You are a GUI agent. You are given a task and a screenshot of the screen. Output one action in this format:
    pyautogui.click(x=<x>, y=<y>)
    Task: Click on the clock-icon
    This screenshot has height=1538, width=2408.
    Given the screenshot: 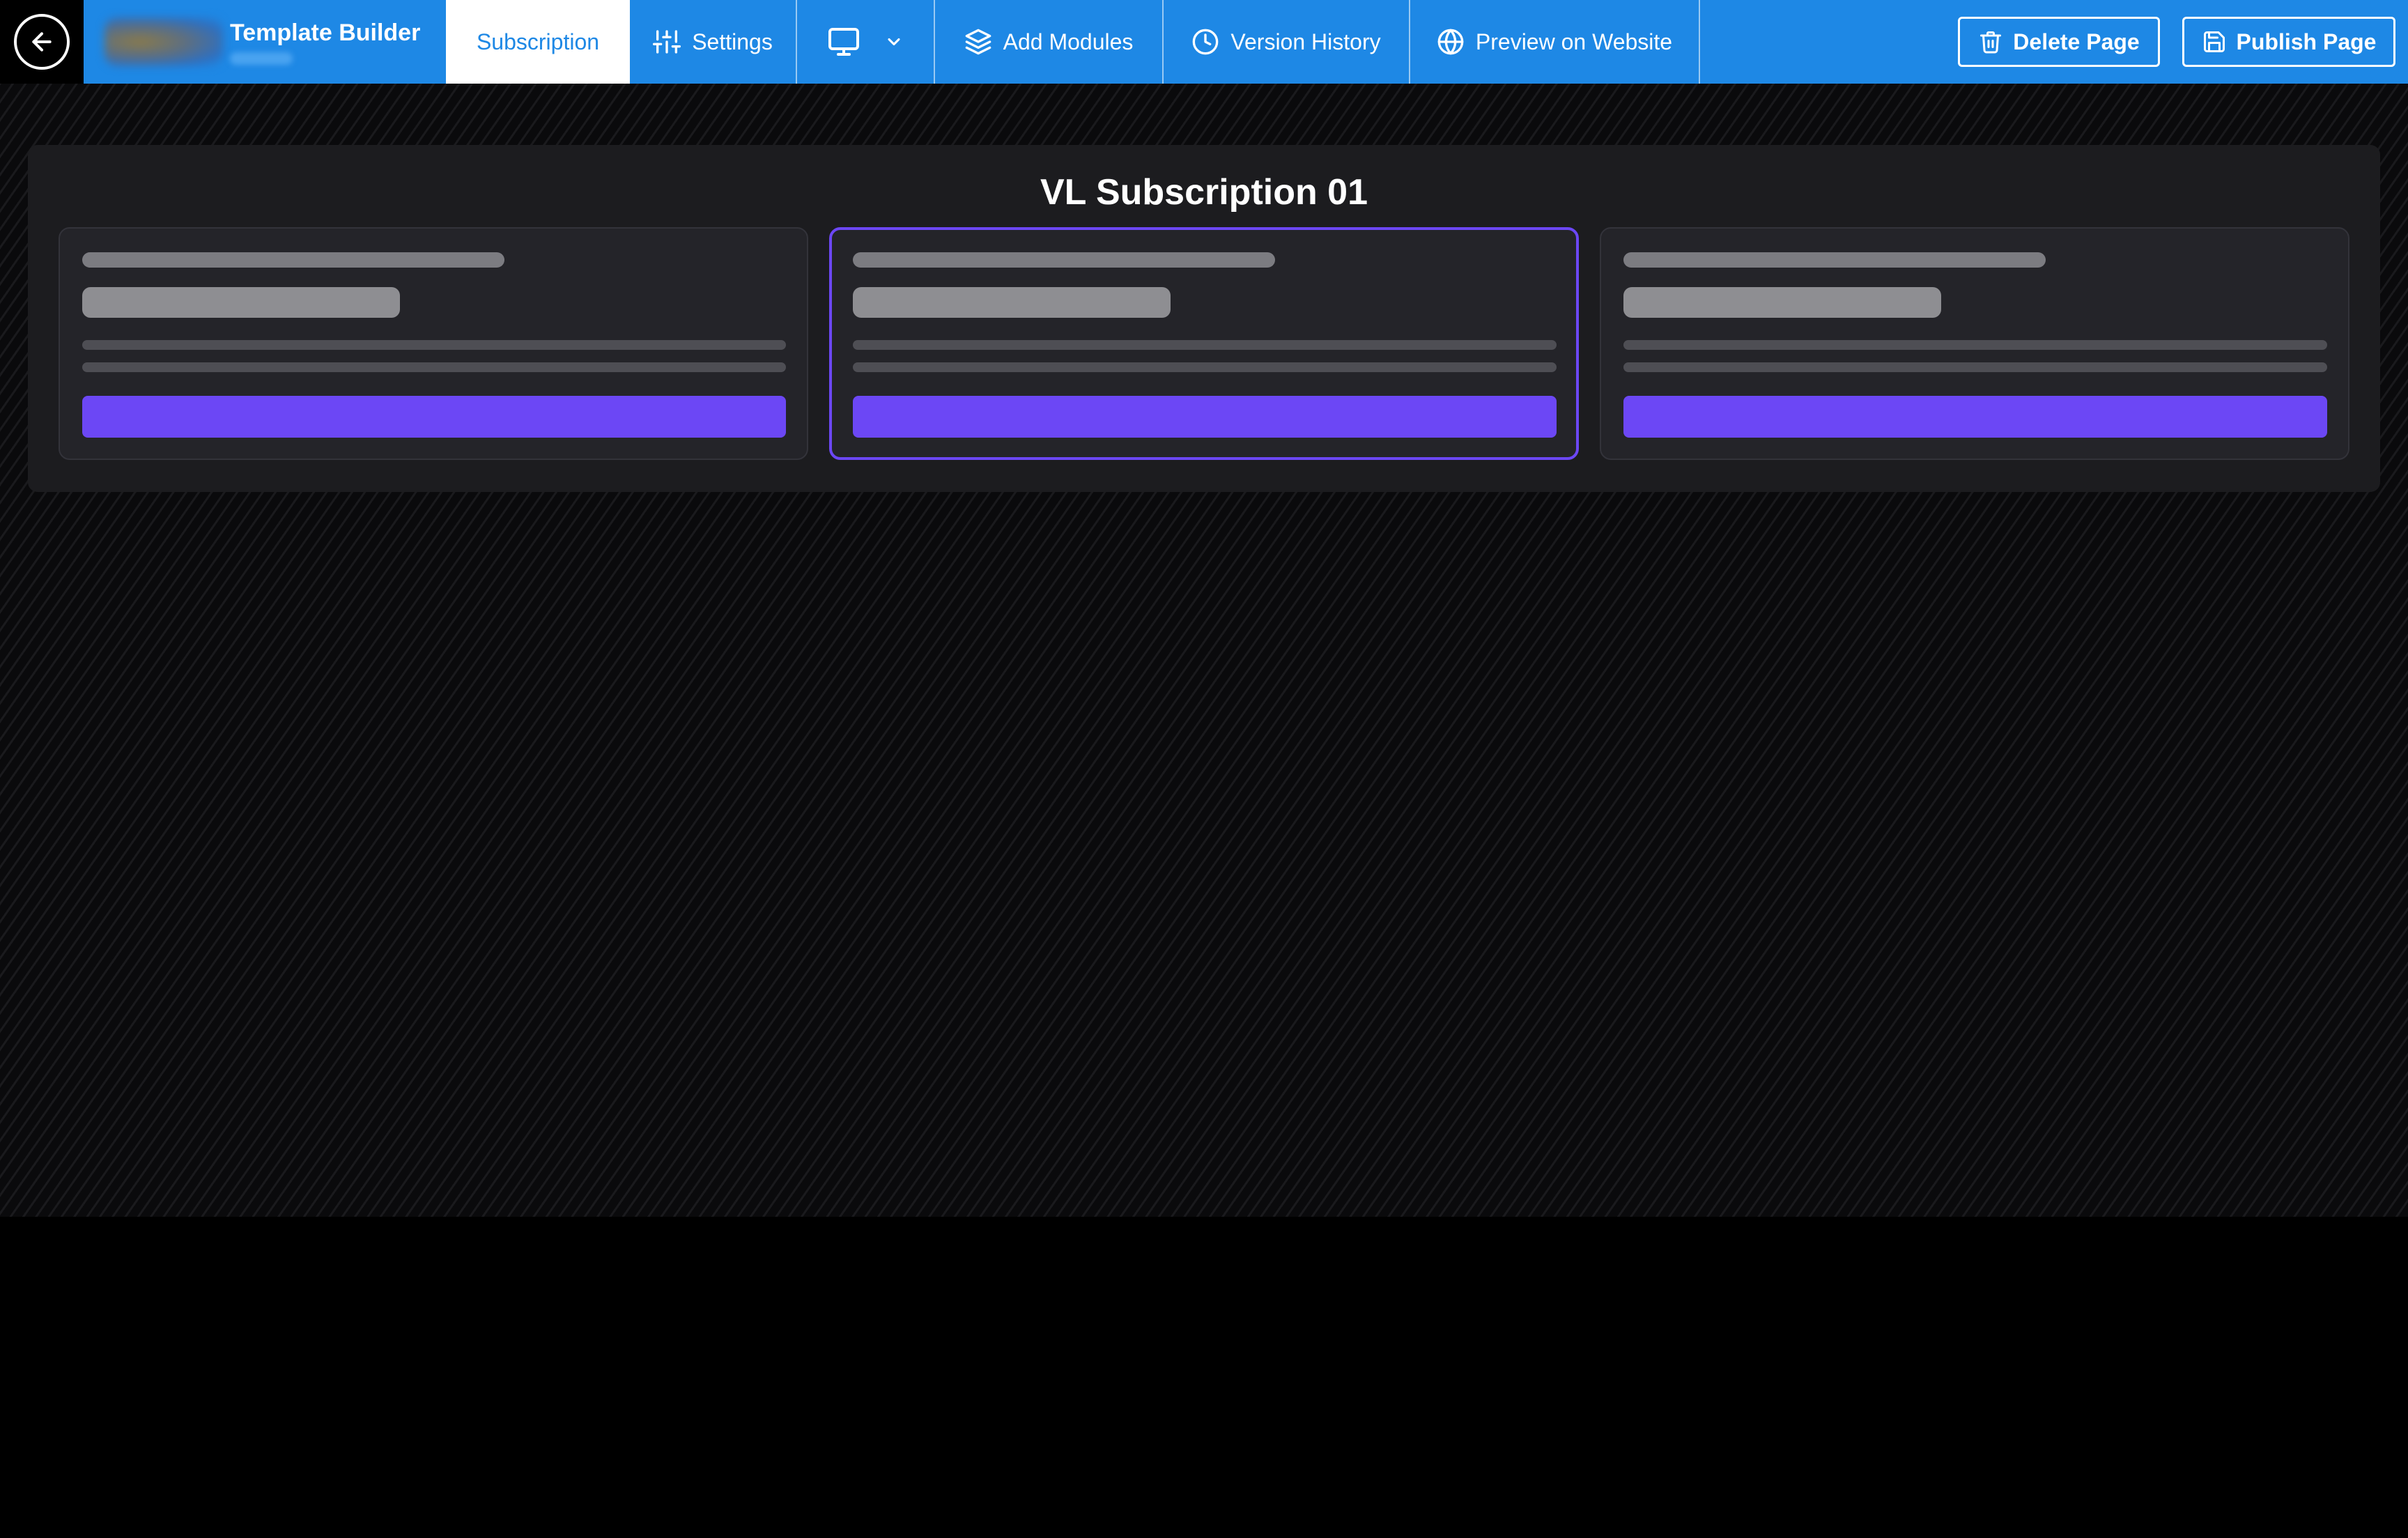 What is the action you would take?
    pyautogui.click(x=1206, y=42)
    